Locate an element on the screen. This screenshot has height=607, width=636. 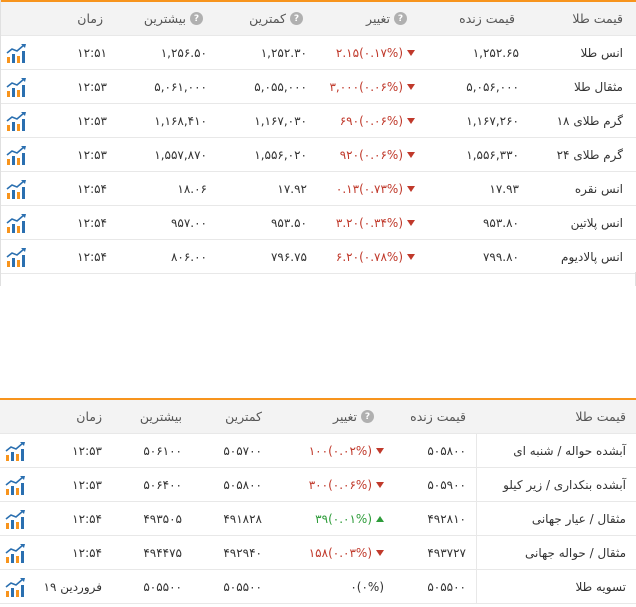
row-low: ۵۰۵۵۰۰ is located at coordinates (242, 586).